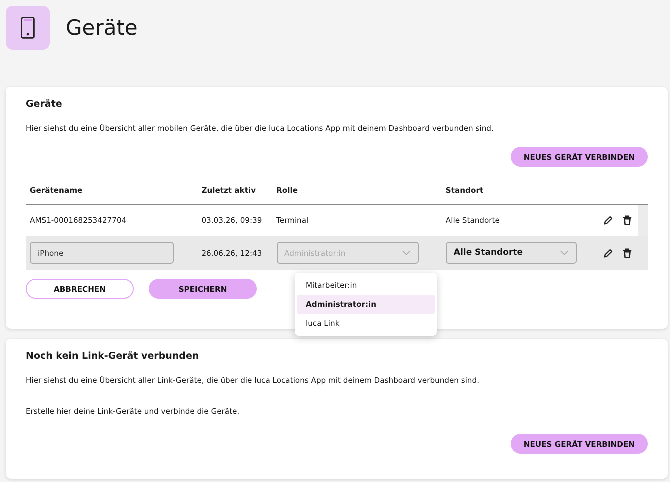 The image size is (670, 482). Describe the element at coordinates (28, 28) in the screenshot. I see `phone-icon` at that location.